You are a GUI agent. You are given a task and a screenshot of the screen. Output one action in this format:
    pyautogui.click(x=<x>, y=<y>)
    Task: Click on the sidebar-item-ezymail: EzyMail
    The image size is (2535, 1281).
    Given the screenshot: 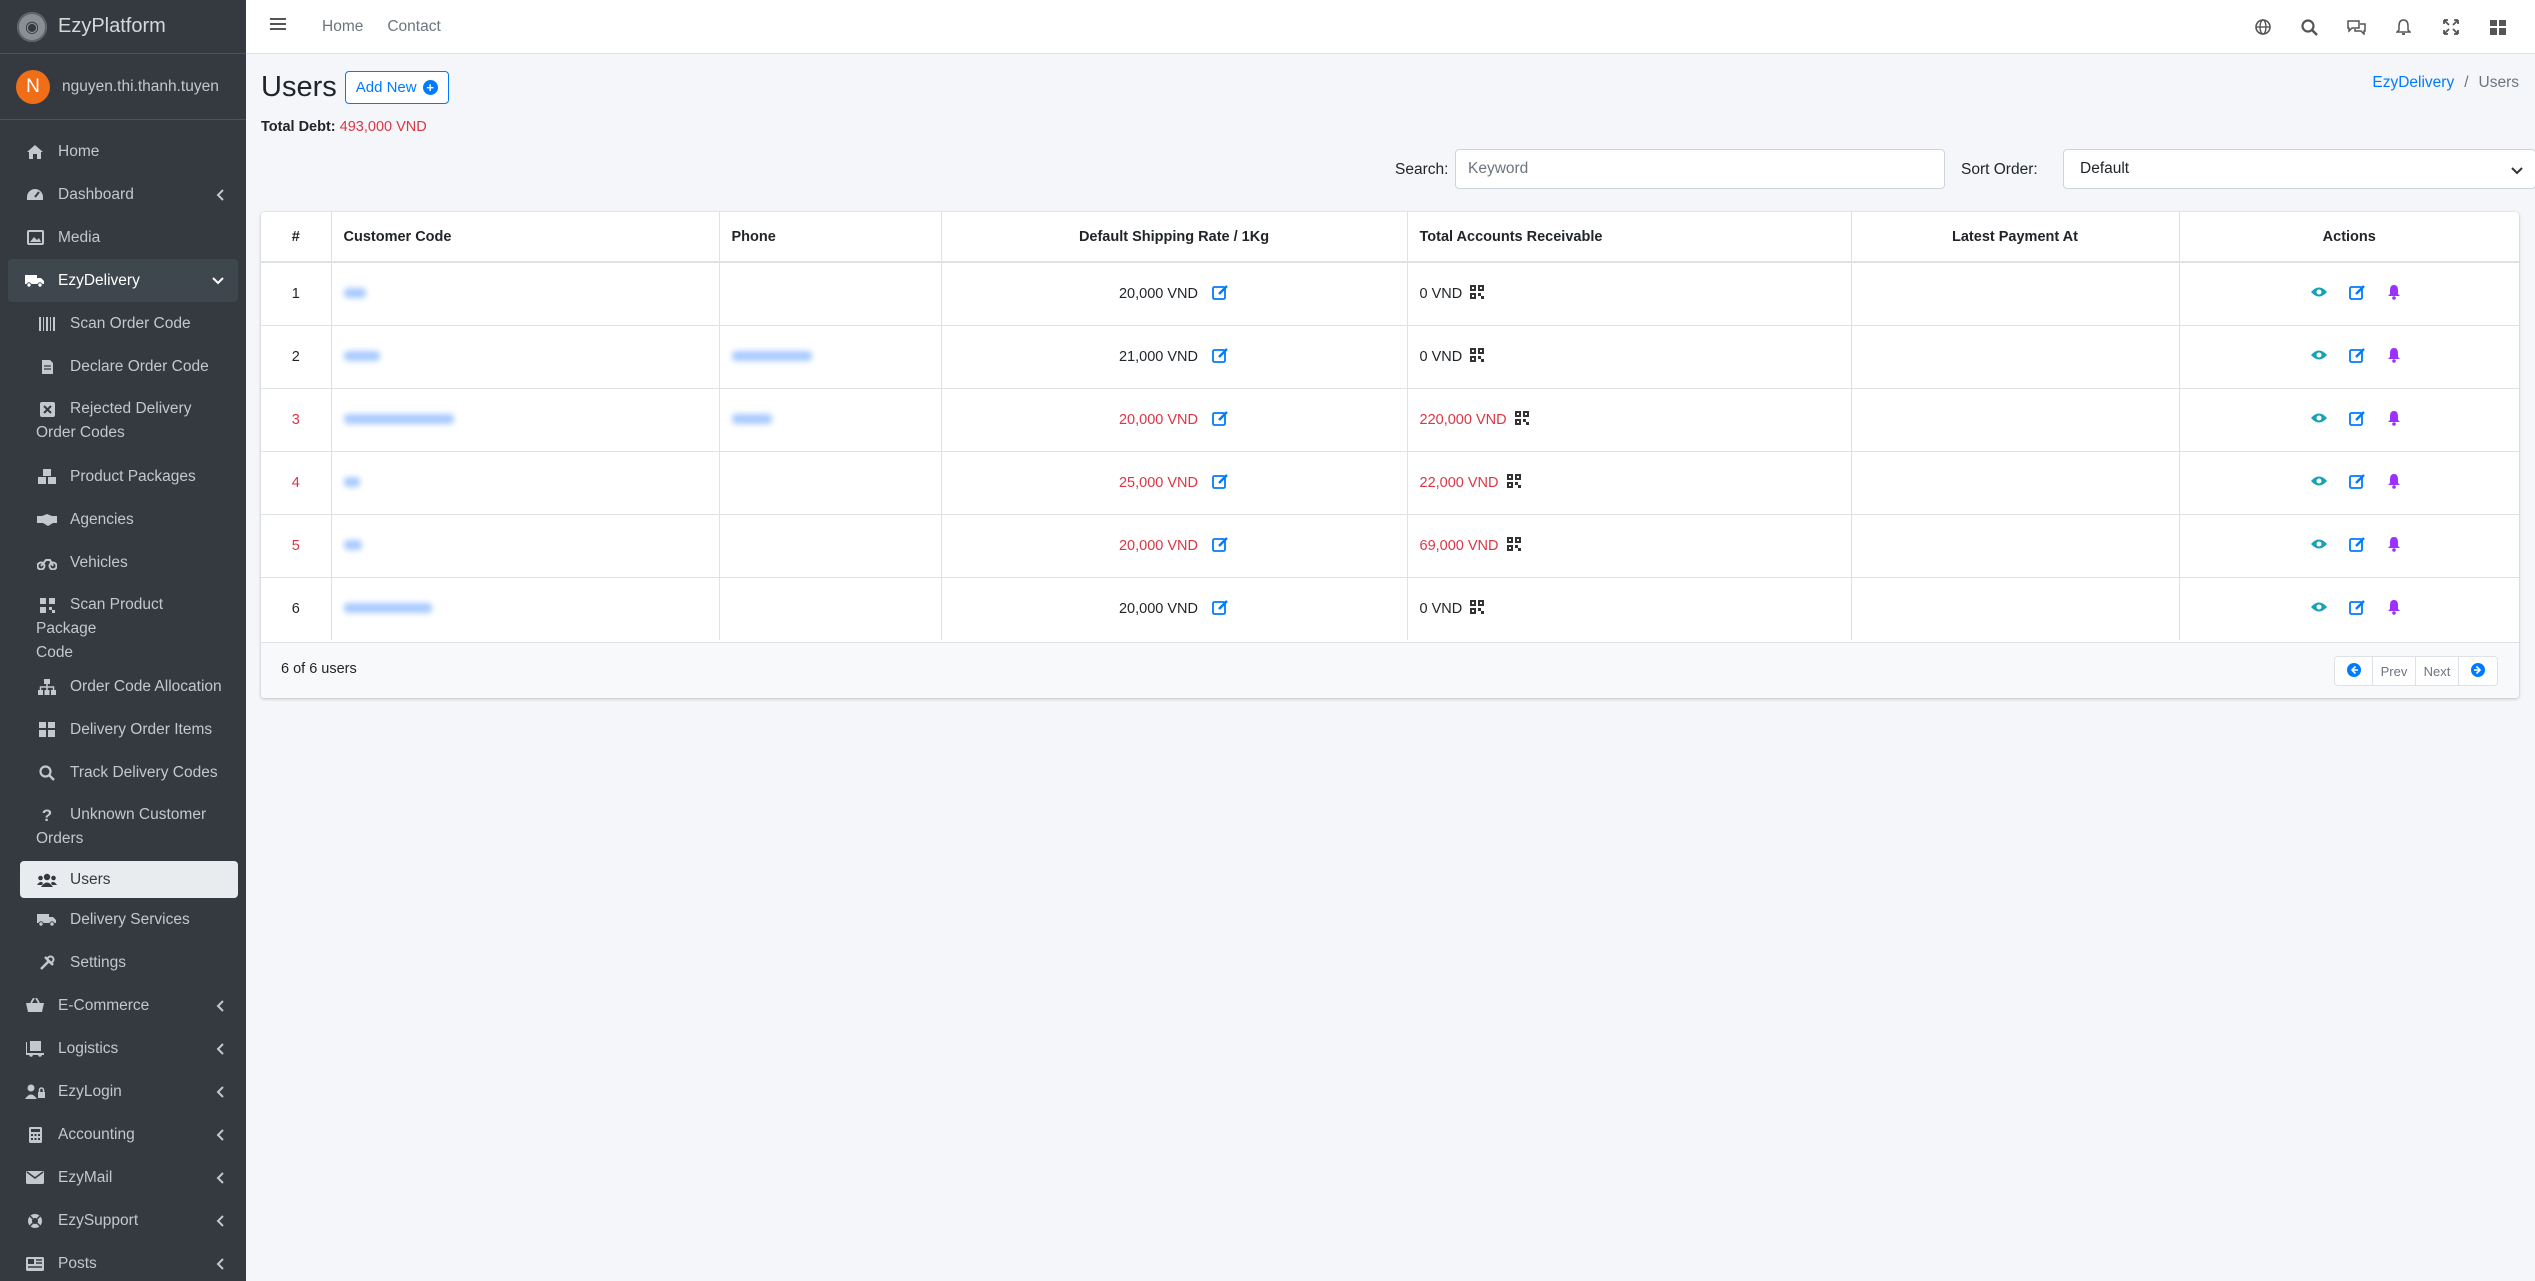 What is the action you would take?
    pyautogui.click(x=123, y=1177)
    